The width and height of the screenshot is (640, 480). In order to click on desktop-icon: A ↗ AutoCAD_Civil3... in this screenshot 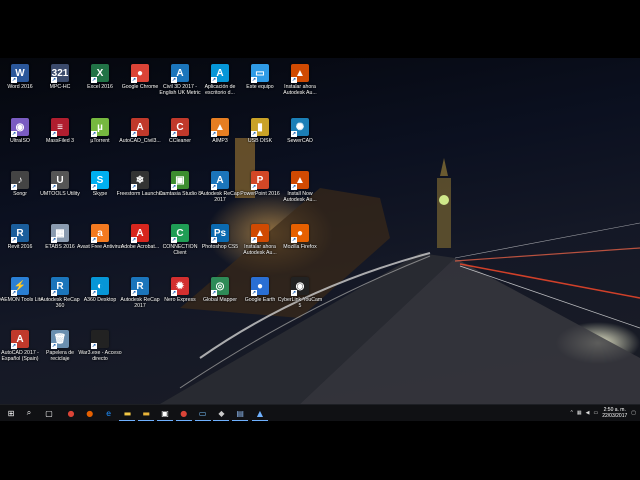, I will do `click(140, 142)`.